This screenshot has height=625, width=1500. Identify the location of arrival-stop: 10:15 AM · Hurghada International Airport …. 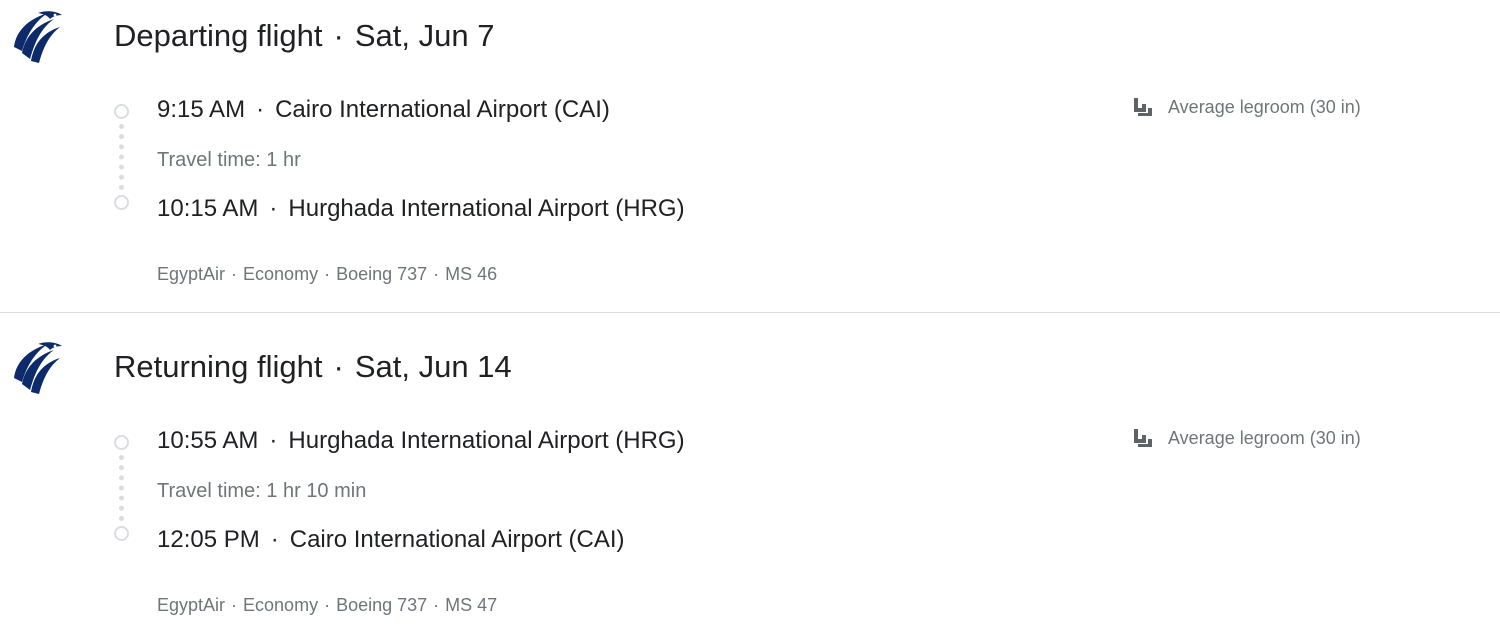
(421, 209).